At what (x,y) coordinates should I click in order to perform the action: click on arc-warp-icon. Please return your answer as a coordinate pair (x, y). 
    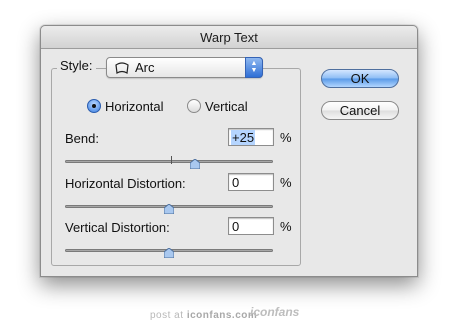
    Looking at the image, I should click on (122, 70).